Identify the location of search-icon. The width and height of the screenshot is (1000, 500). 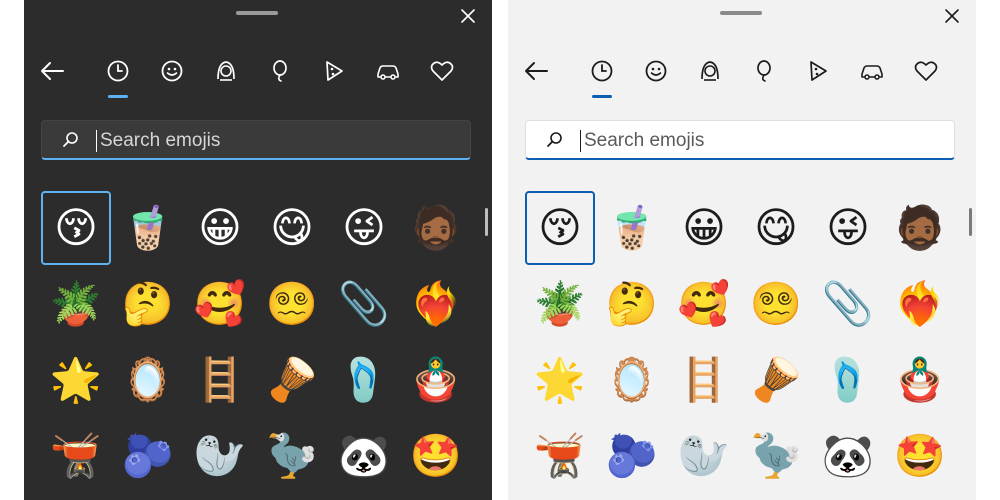
(71, 140).